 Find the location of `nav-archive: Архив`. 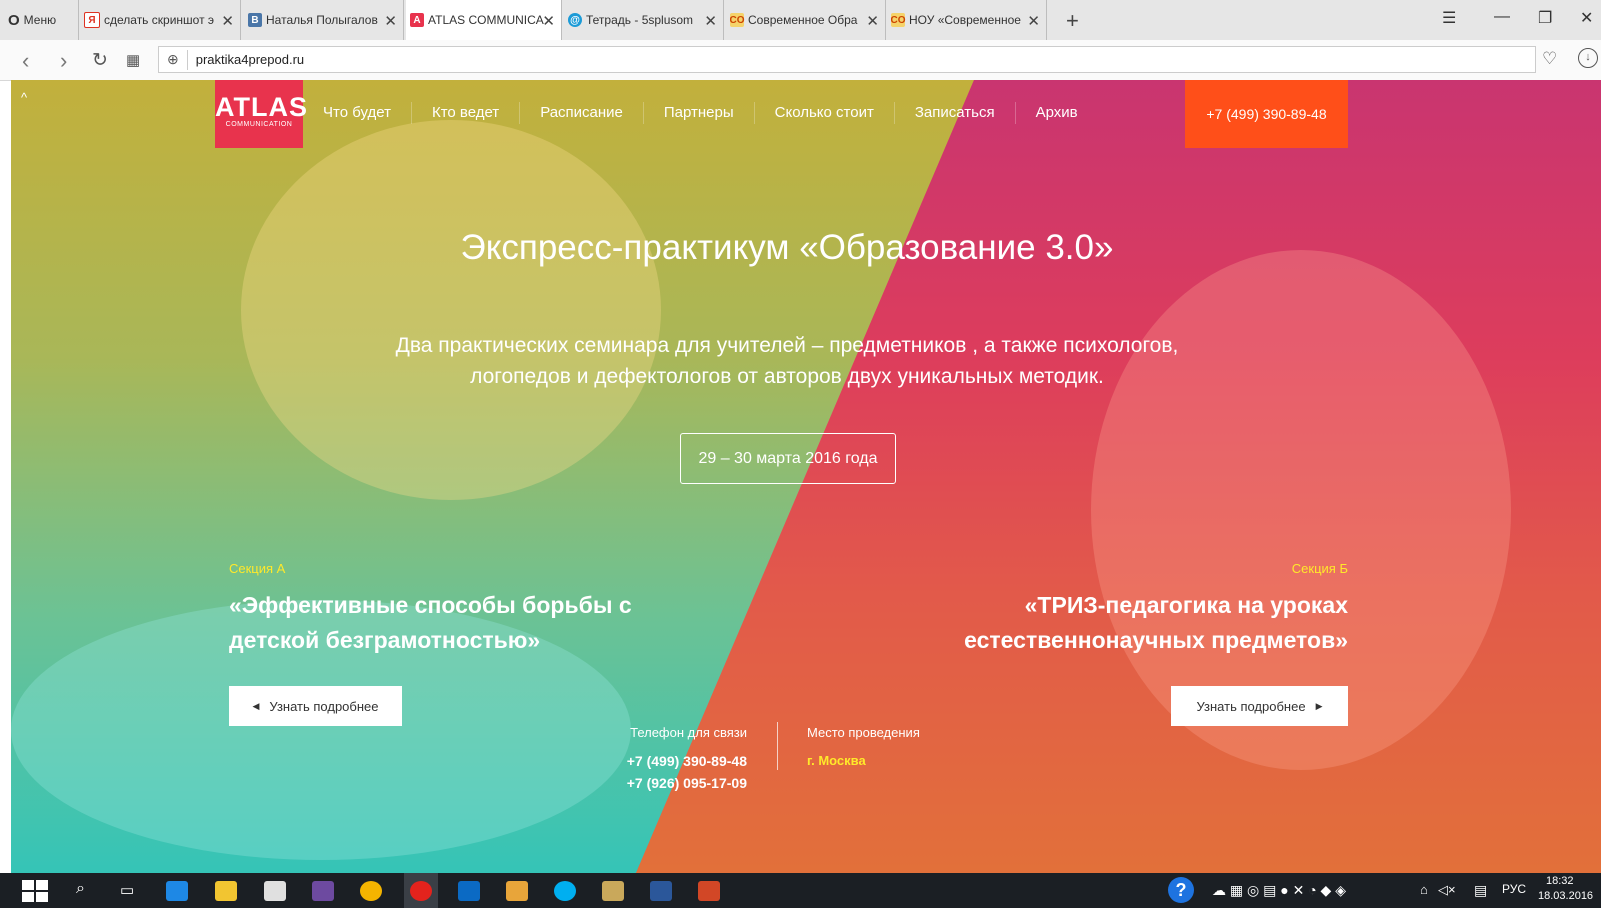

nav-archive: Архив is located at coordinates (1057, 113).